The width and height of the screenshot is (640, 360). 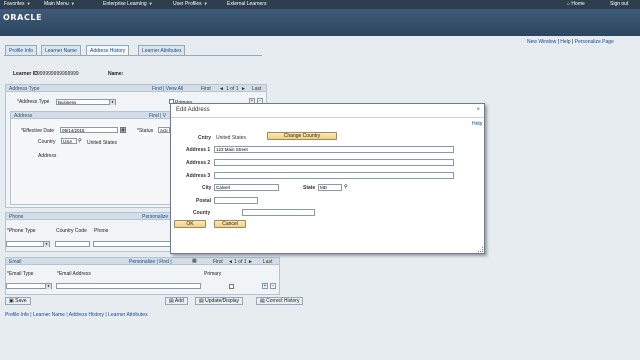 I want to click on country-description: United States, so click(x=102, y=143).